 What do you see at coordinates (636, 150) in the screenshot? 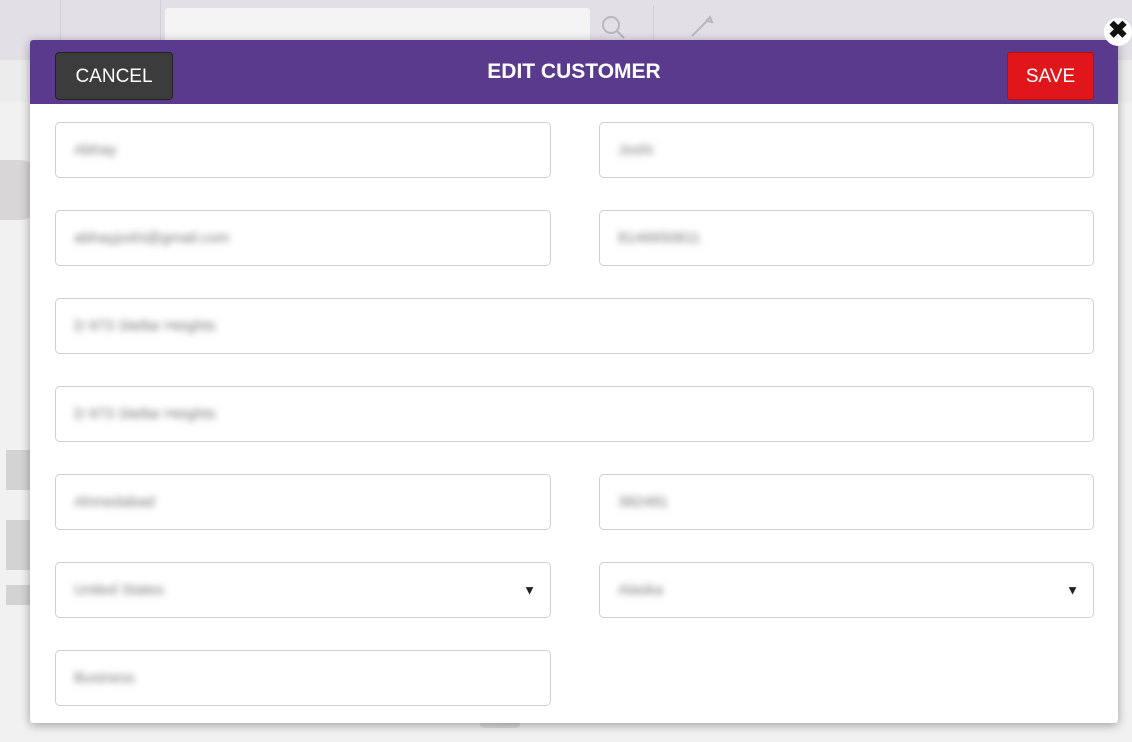
I see `last-name-value: Joshi` at bounding box center [636, 150].